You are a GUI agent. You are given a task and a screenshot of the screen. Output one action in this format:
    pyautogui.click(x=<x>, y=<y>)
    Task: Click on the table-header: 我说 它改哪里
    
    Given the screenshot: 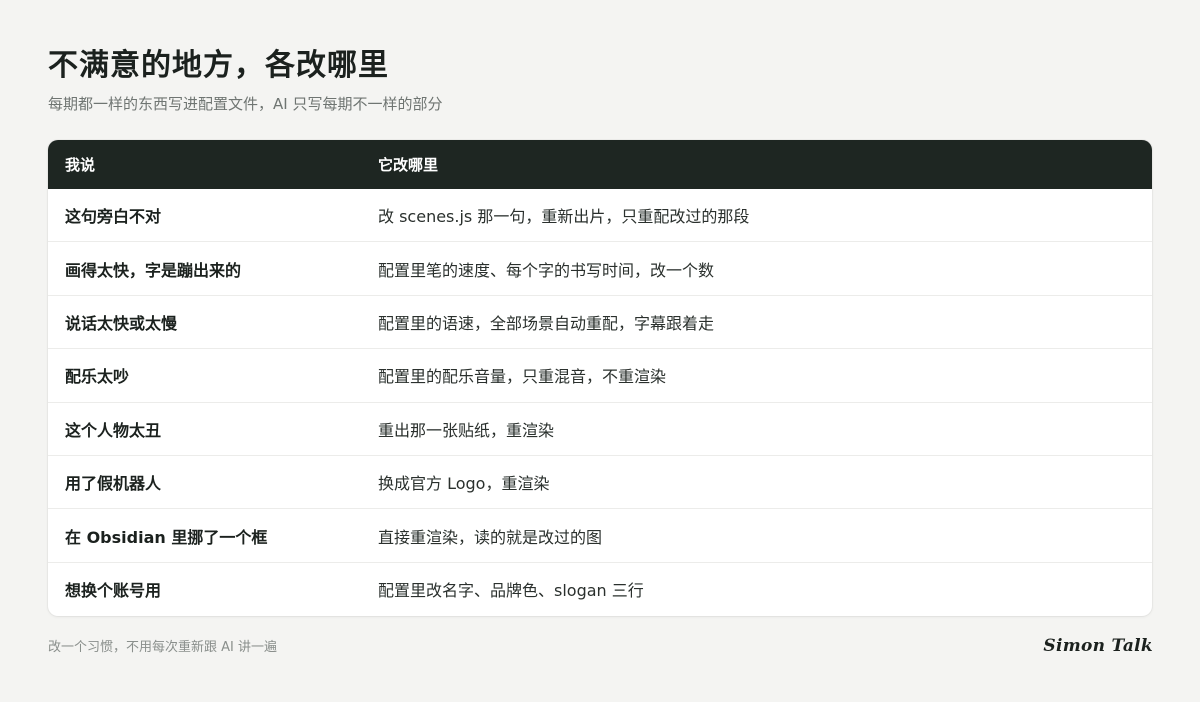 What is the action you would take?
    pyautogui.click(x=600, y=164)
    